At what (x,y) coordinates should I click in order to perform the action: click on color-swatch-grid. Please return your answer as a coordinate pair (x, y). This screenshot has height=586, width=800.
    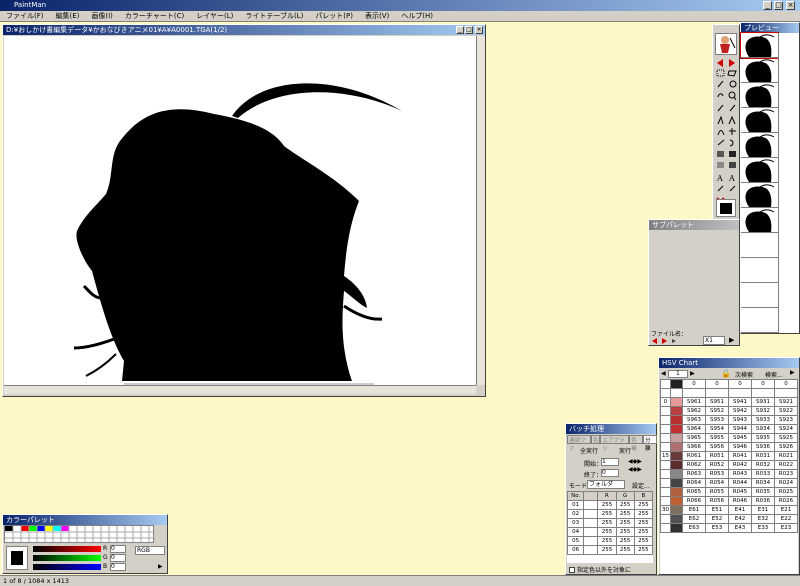
    Looking at the image, I should click on (79, 534).